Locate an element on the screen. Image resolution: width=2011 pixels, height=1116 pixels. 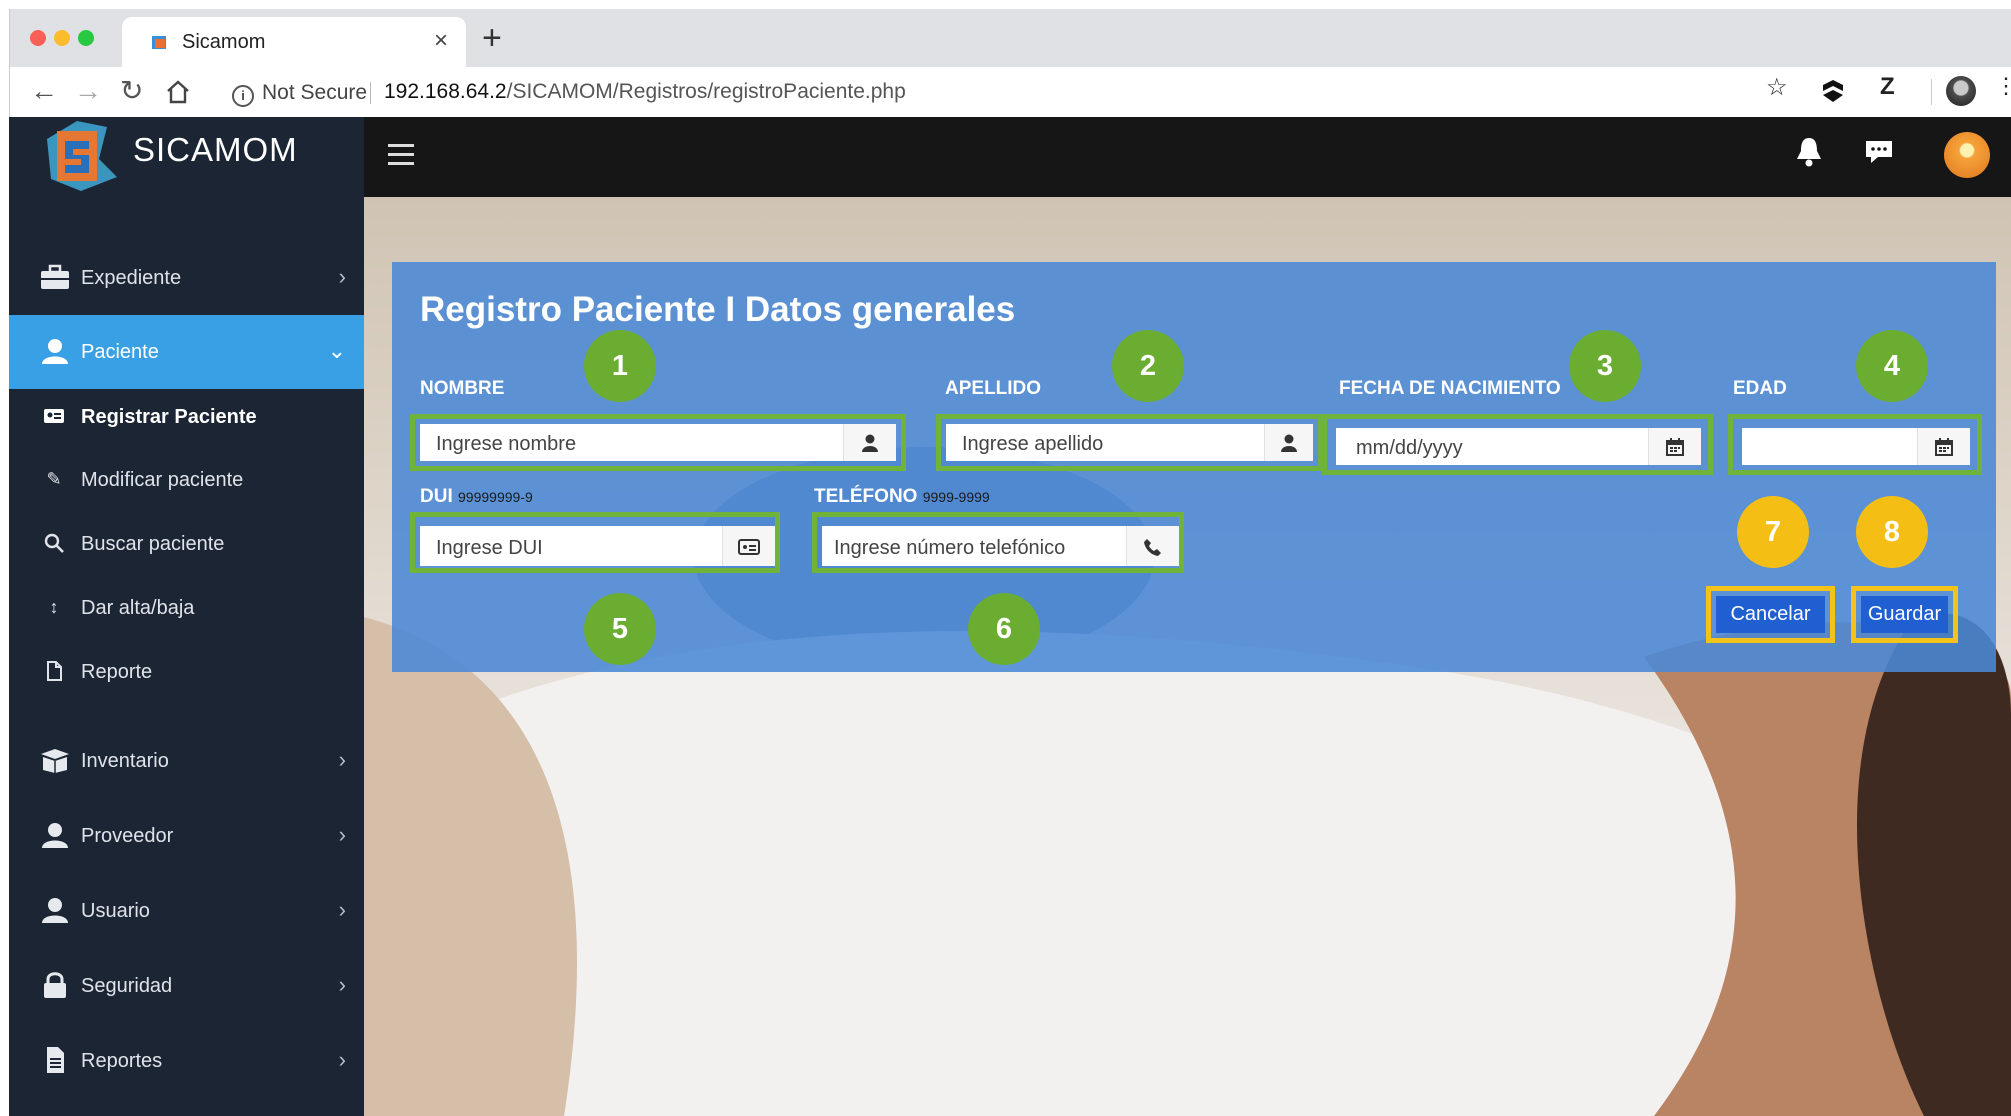
browser-tab: Sicamom × is located at coordinates (294, 42).